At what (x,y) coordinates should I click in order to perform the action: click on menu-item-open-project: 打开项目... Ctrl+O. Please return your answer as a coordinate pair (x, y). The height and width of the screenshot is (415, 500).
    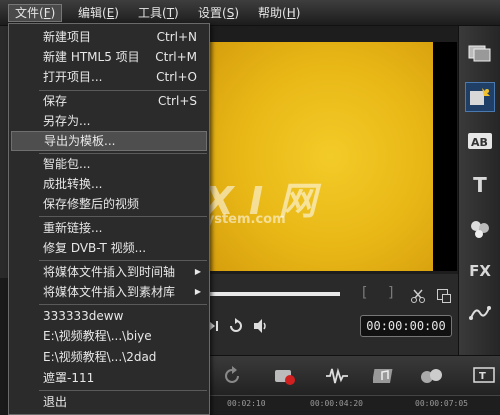
    Looking at the image, I should click on (109, 77).